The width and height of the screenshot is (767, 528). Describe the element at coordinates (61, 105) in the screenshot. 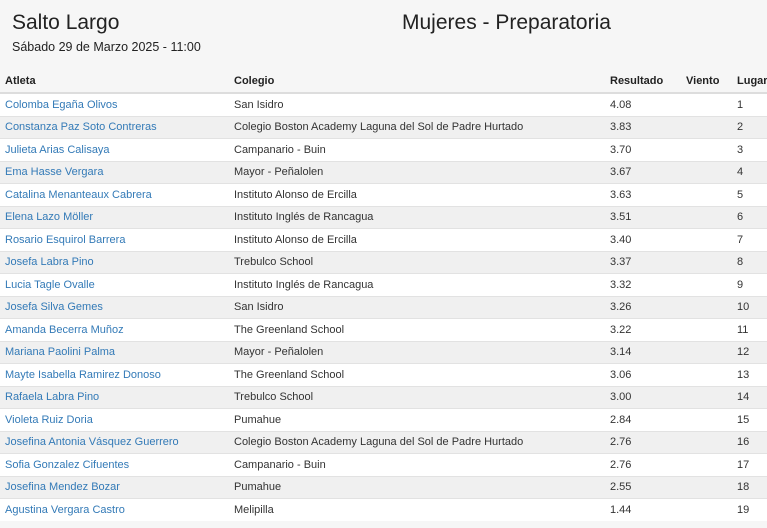

I see `athlete-link: Colomba Egaña Olivos` at that location.